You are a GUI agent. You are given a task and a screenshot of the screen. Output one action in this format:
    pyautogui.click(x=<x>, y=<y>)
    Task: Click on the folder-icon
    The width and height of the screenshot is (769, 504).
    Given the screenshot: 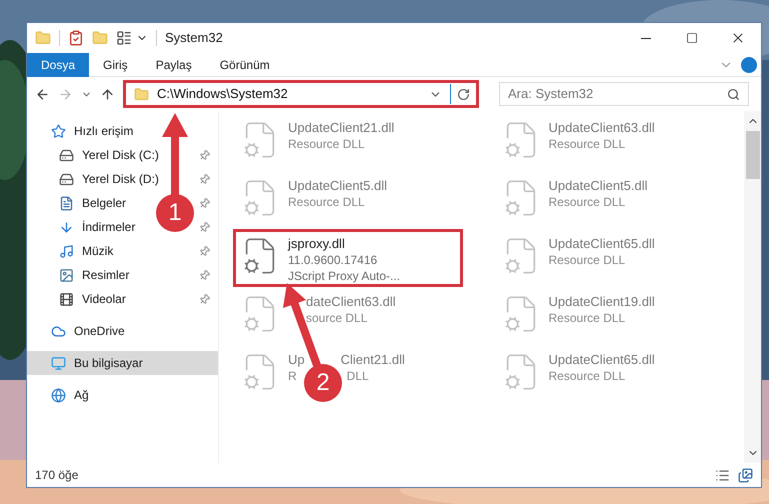 What is the action you would take?
    pyautogui.click(x=141, y=94)
    